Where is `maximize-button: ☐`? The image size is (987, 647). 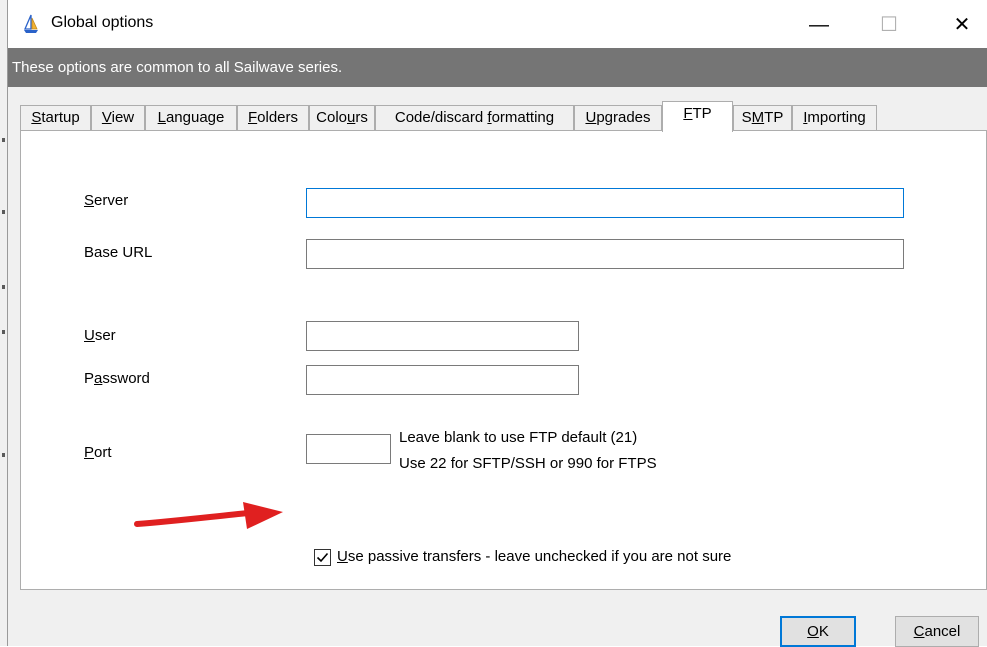
maximize-button: ☐ is located at coordinates (889, 25).